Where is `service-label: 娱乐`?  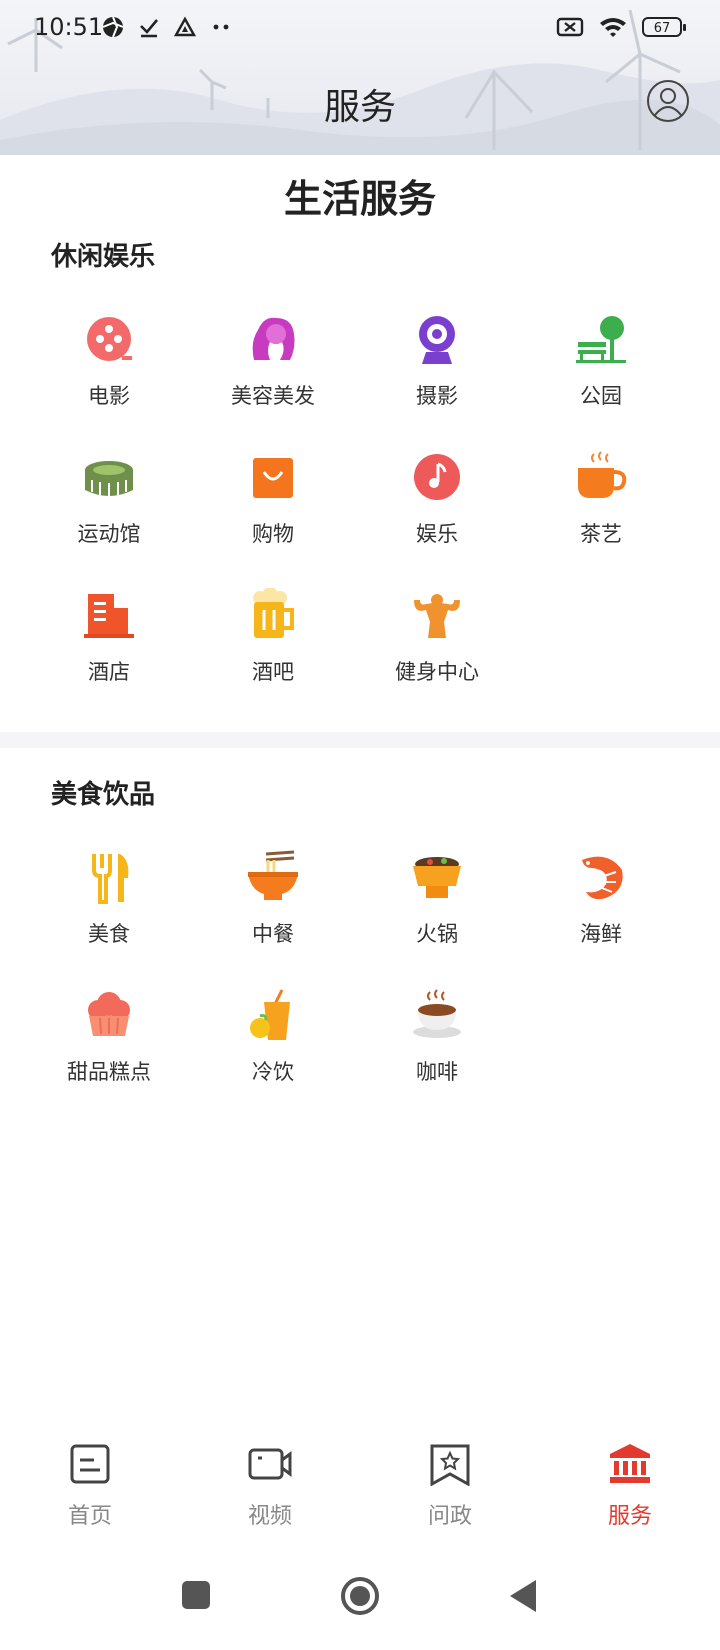
service-label: 娱乐 is located at coordinates (437, 534).